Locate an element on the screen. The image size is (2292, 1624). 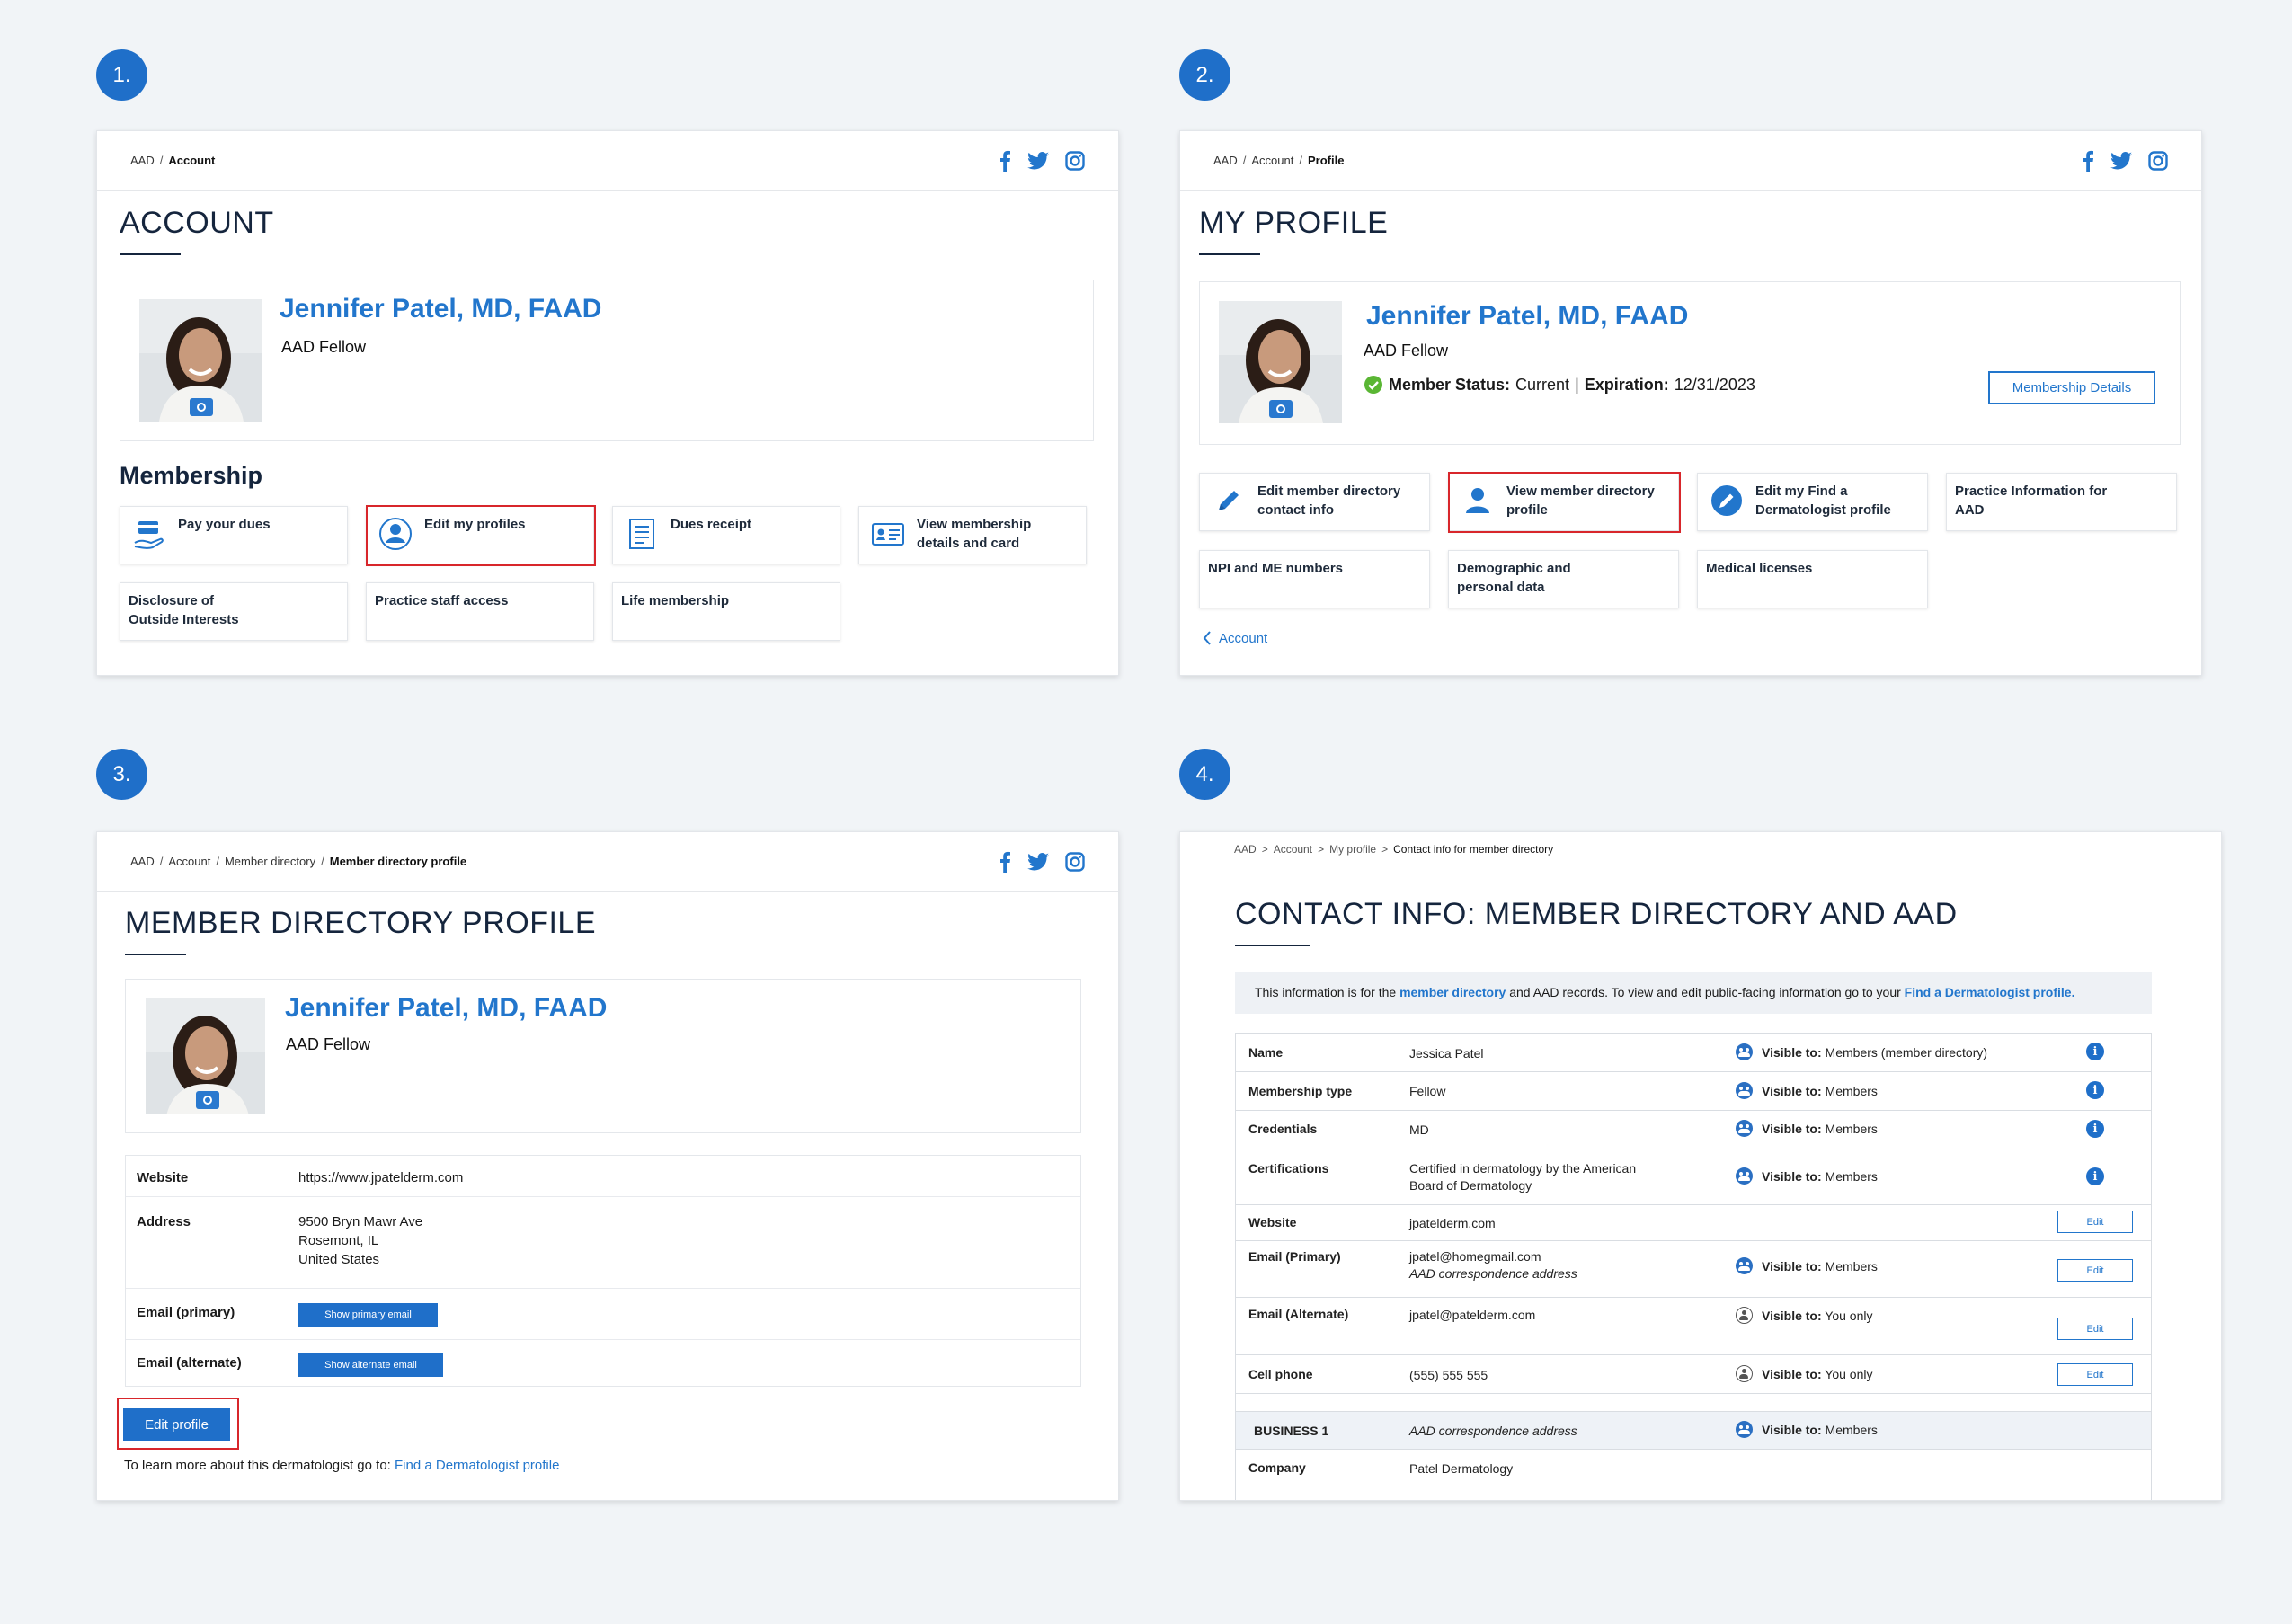
row-value: jpatel@patelderm.com is located at coordinates (1472, 1315).